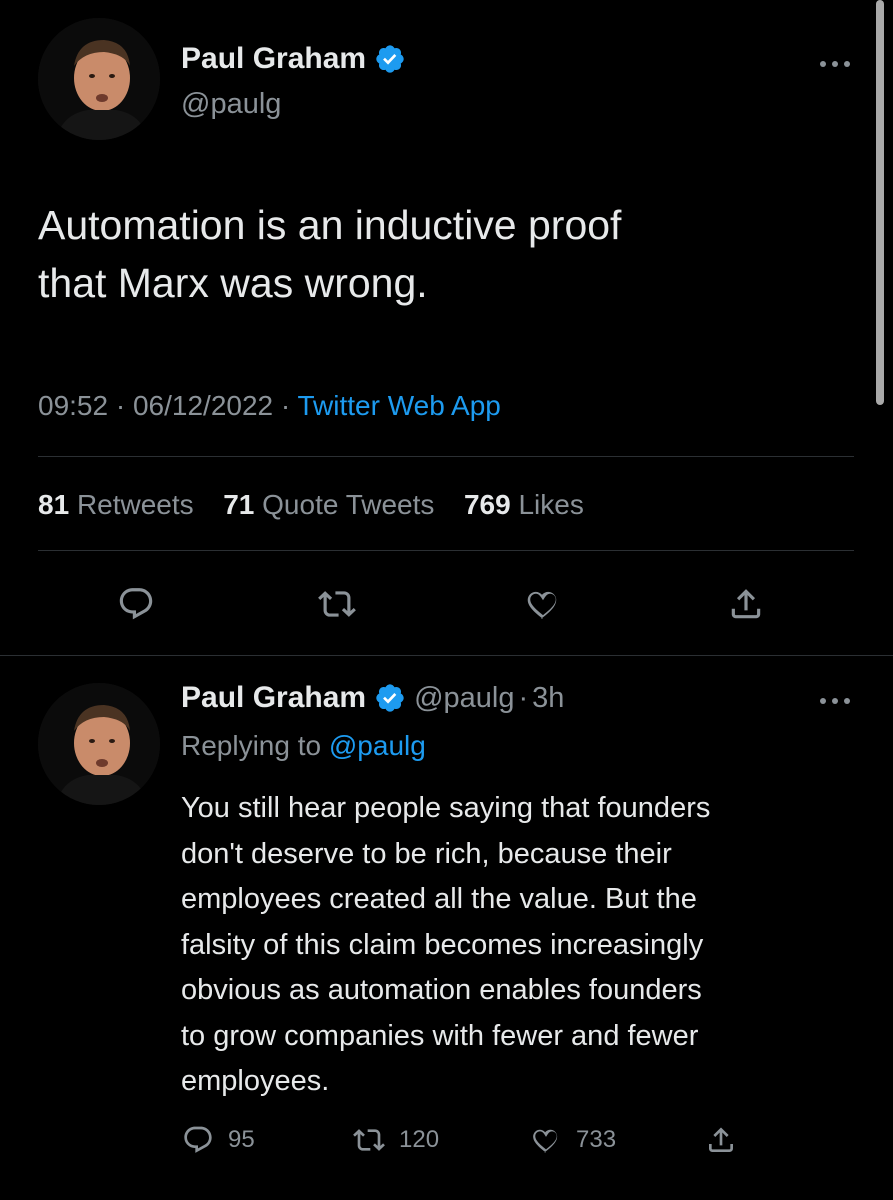 The width and height of the screenshot is (893, 1200). Describe the element at coordinates (419, 1139) in the screenshot. I see `retweet-count: 120` at that location.